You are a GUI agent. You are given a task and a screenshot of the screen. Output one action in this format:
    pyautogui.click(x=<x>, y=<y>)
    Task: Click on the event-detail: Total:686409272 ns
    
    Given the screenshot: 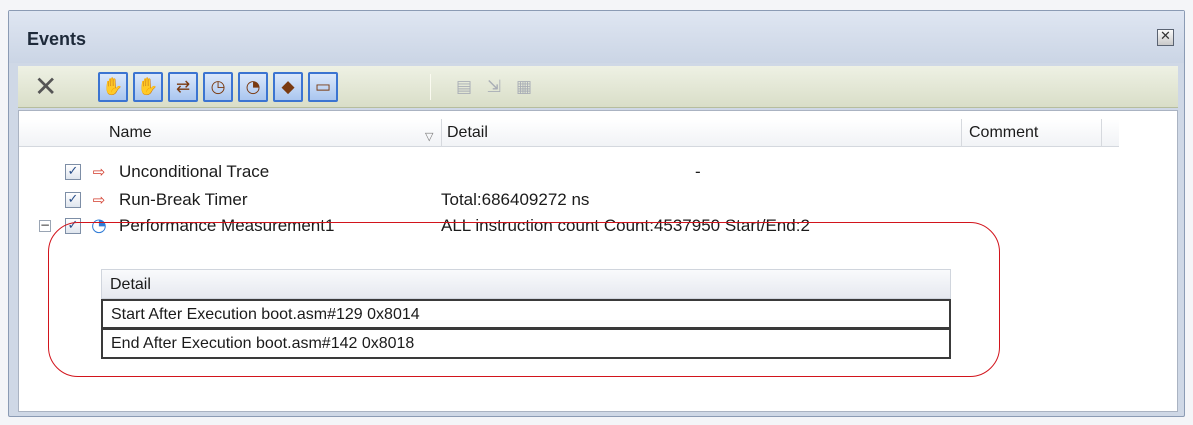 What is the action you would take?
    pyautogui.click(x=515, y=199)
    